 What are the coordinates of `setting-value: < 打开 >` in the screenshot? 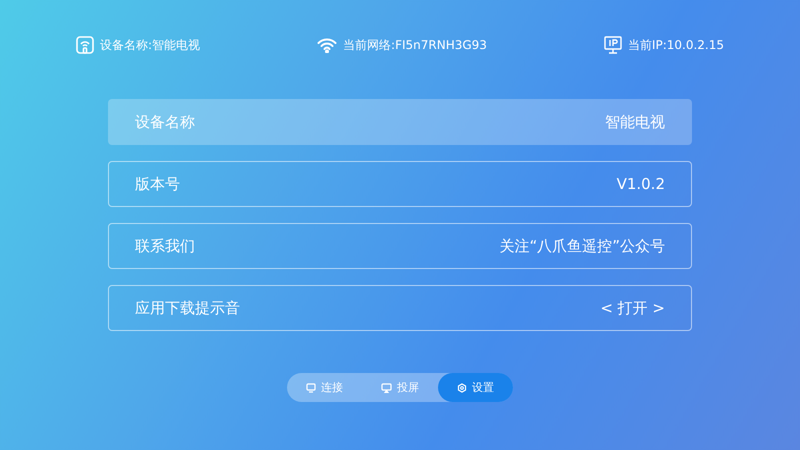 It's located at (632, 308).